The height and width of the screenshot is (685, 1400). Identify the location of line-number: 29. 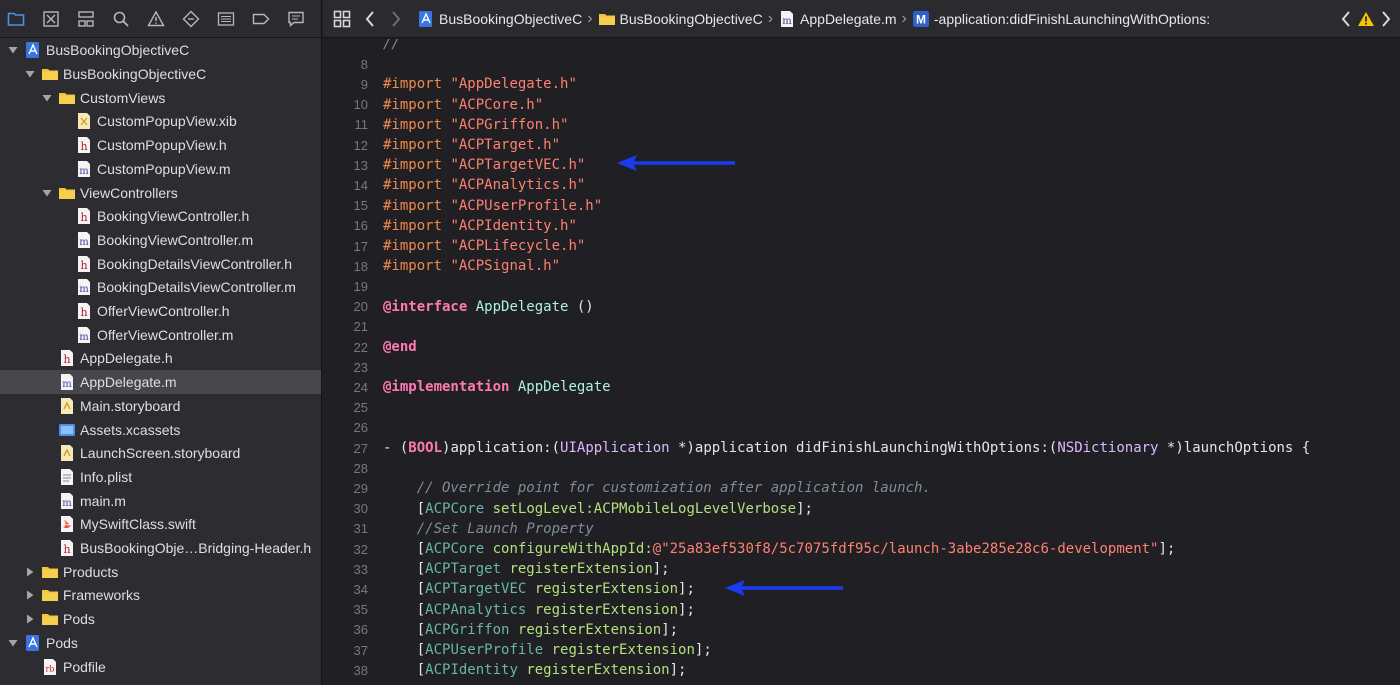
(345, 488).